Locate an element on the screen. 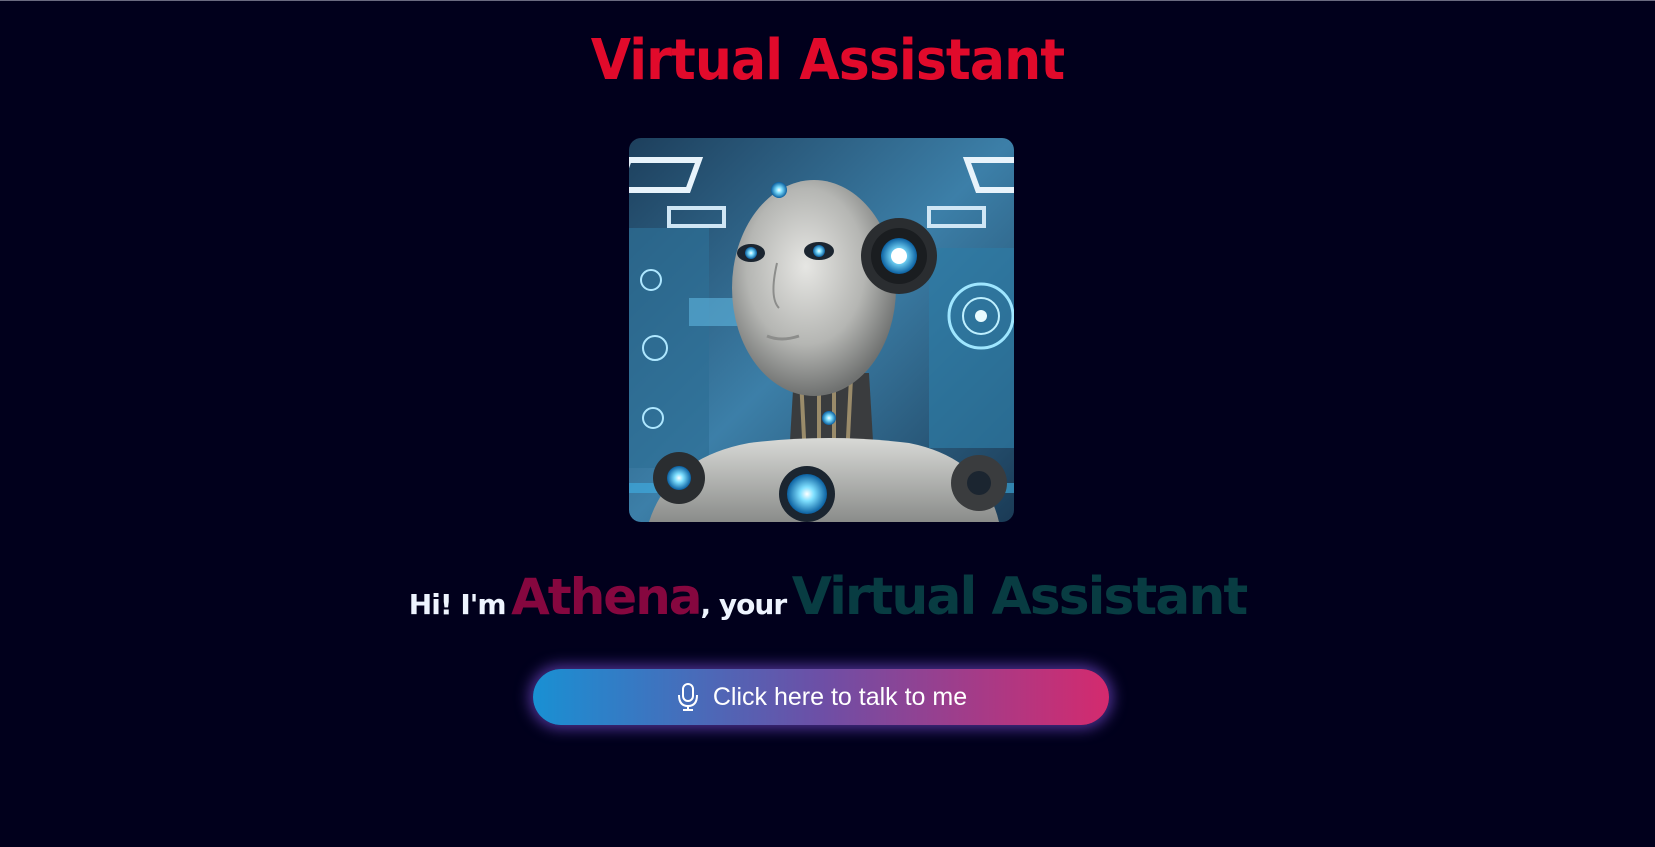 Image resolution: width=1655 pixels, height=847 pixels. assistant-portrait is located at coordinates (821, 330).